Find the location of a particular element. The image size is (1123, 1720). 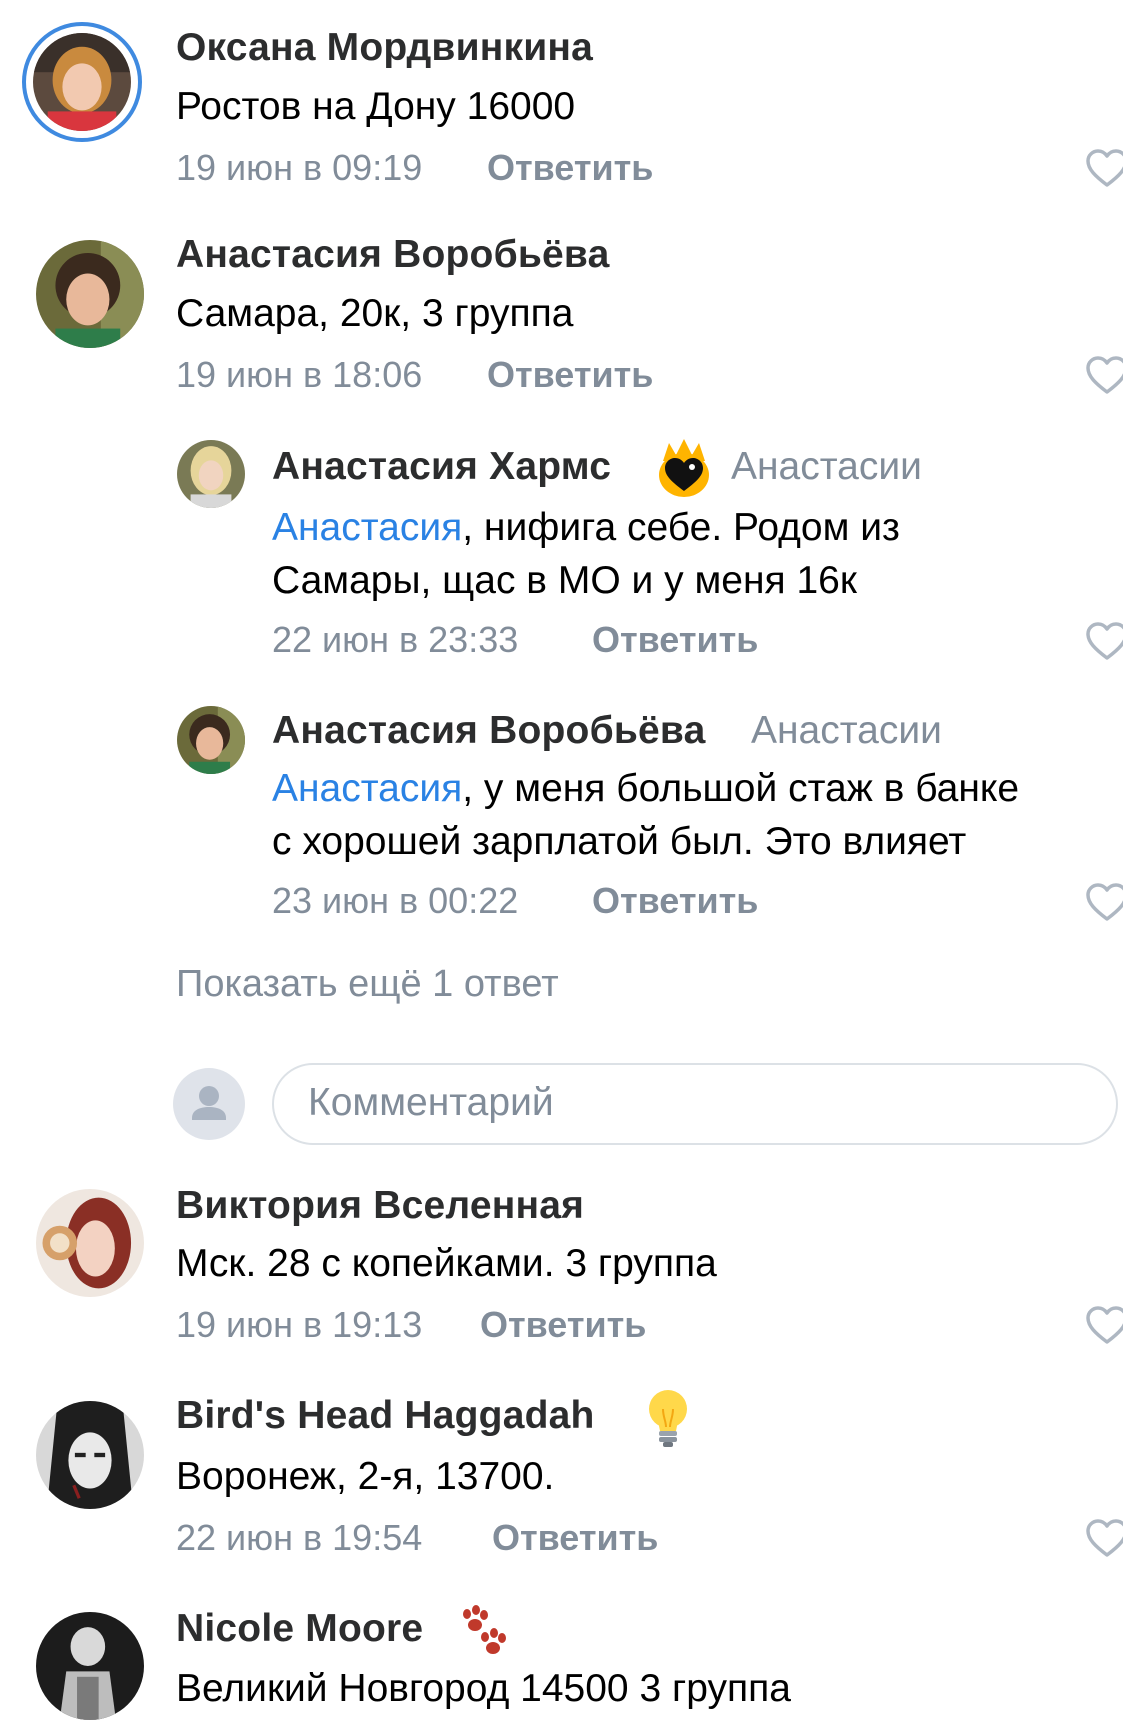

comment-author: Виктория Вселенная is located at coordinates (380, 1206).